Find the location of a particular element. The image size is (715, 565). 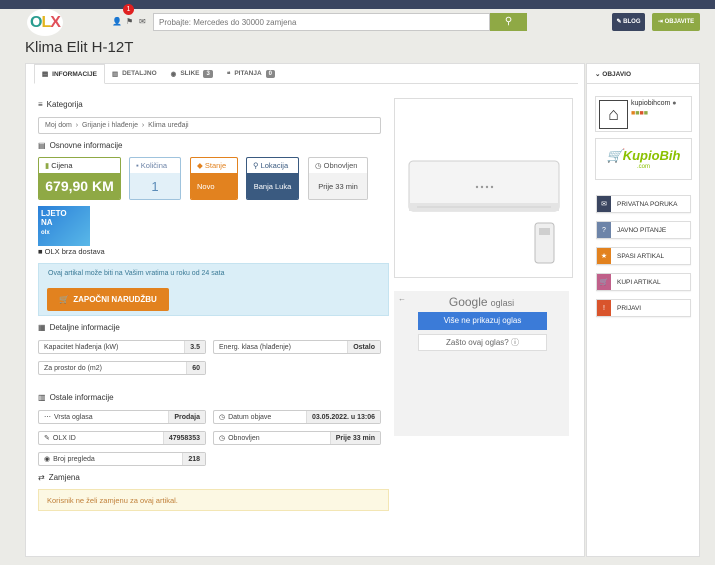

other-field: ⋯ Vrsta oglasa Prodaja is located at coordinates (122, 417).